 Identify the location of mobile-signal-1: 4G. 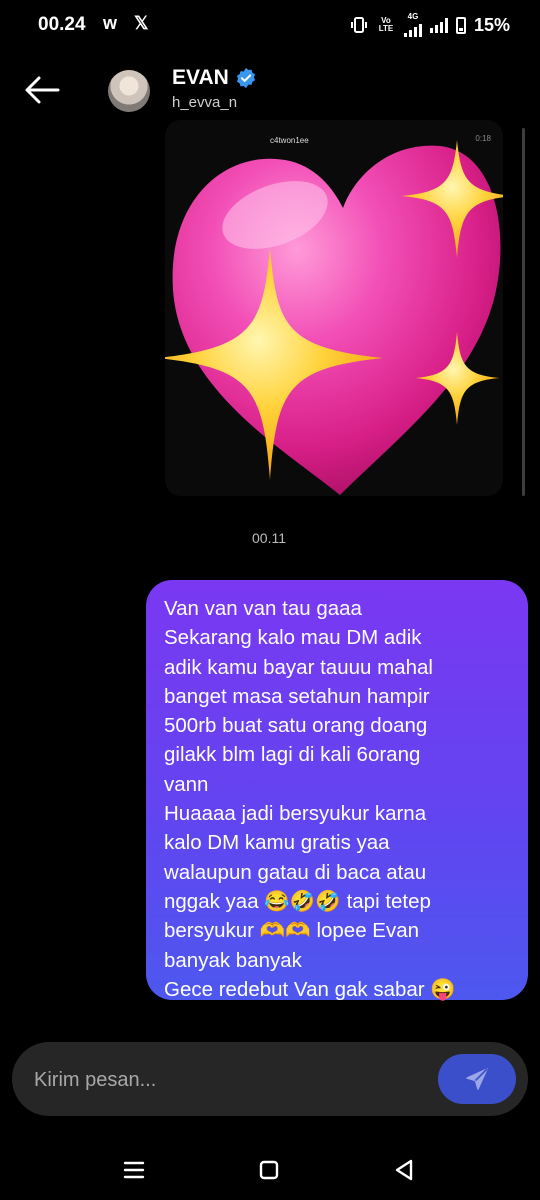
(412, 24).